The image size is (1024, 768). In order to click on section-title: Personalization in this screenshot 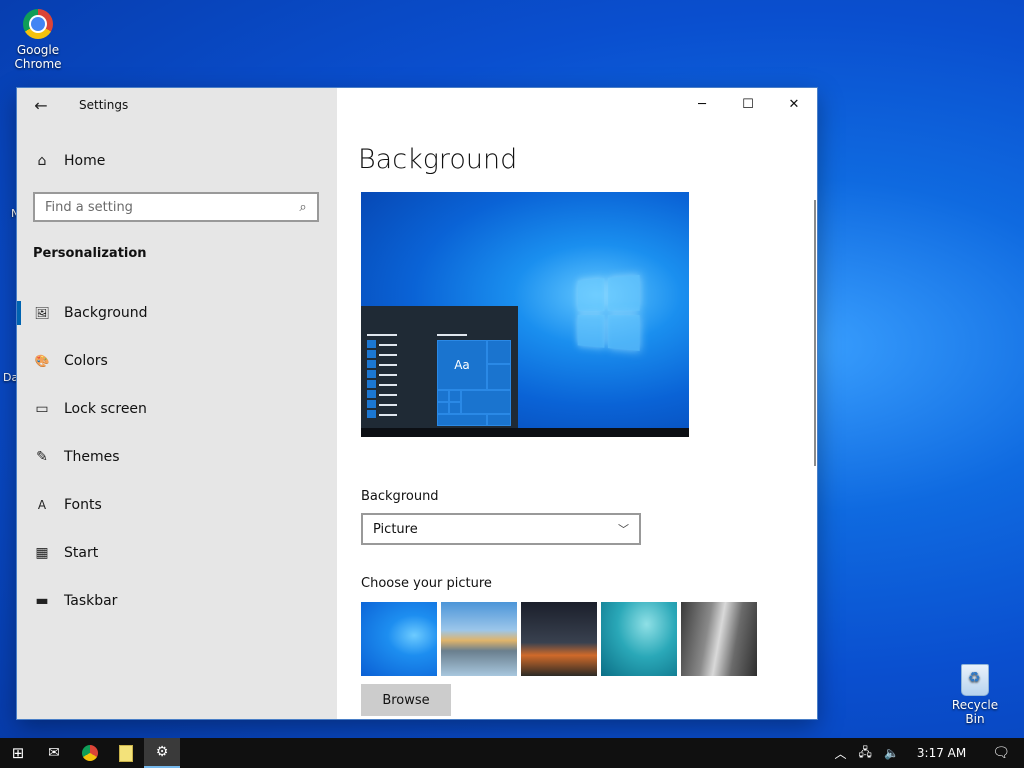, I will do `click(90, 253)`.